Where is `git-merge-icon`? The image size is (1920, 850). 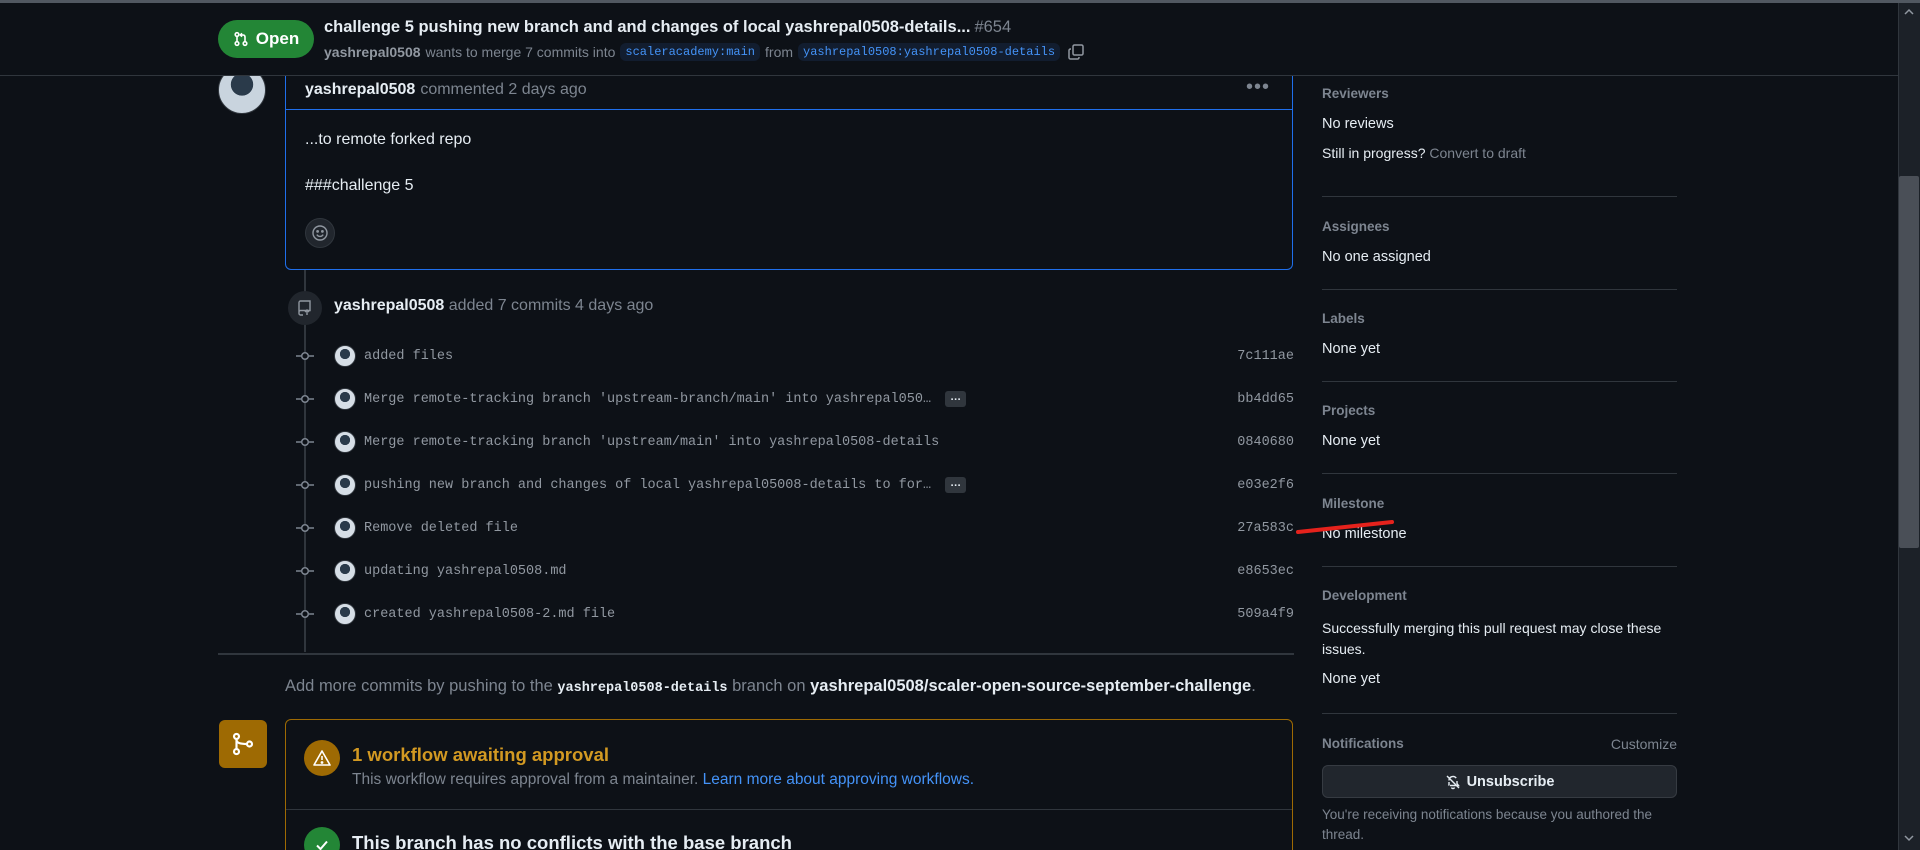 git-merge-icon is located at coordinates (243, 744).